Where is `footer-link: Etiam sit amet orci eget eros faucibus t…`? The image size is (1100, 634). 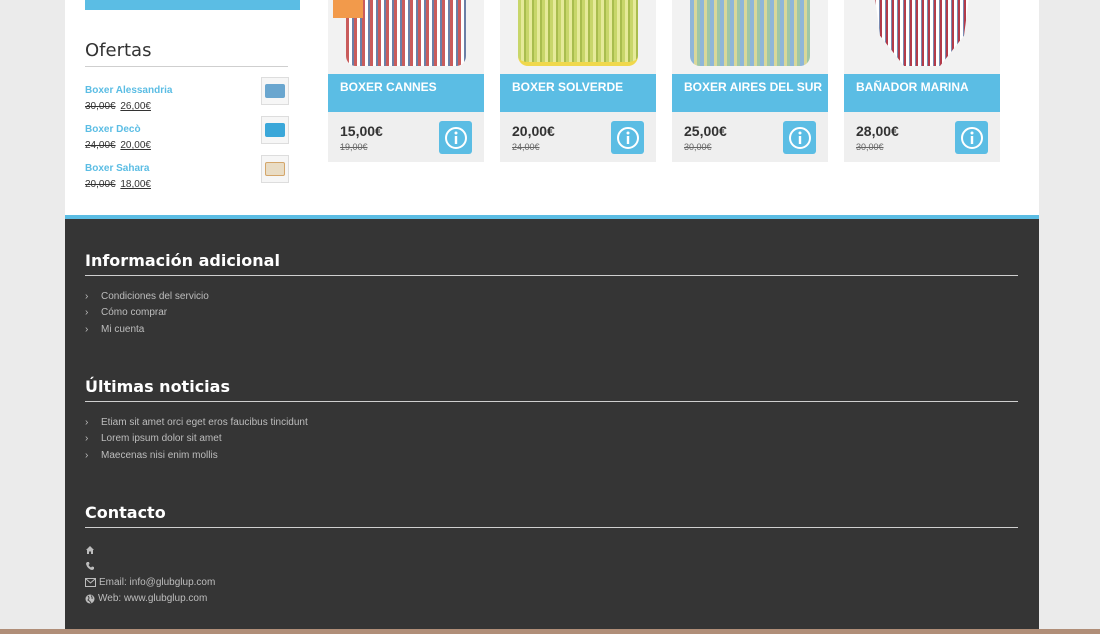
footer-link: Etiam sit amet orci eget eros faucibus t… is located at coordinates (204, 422).